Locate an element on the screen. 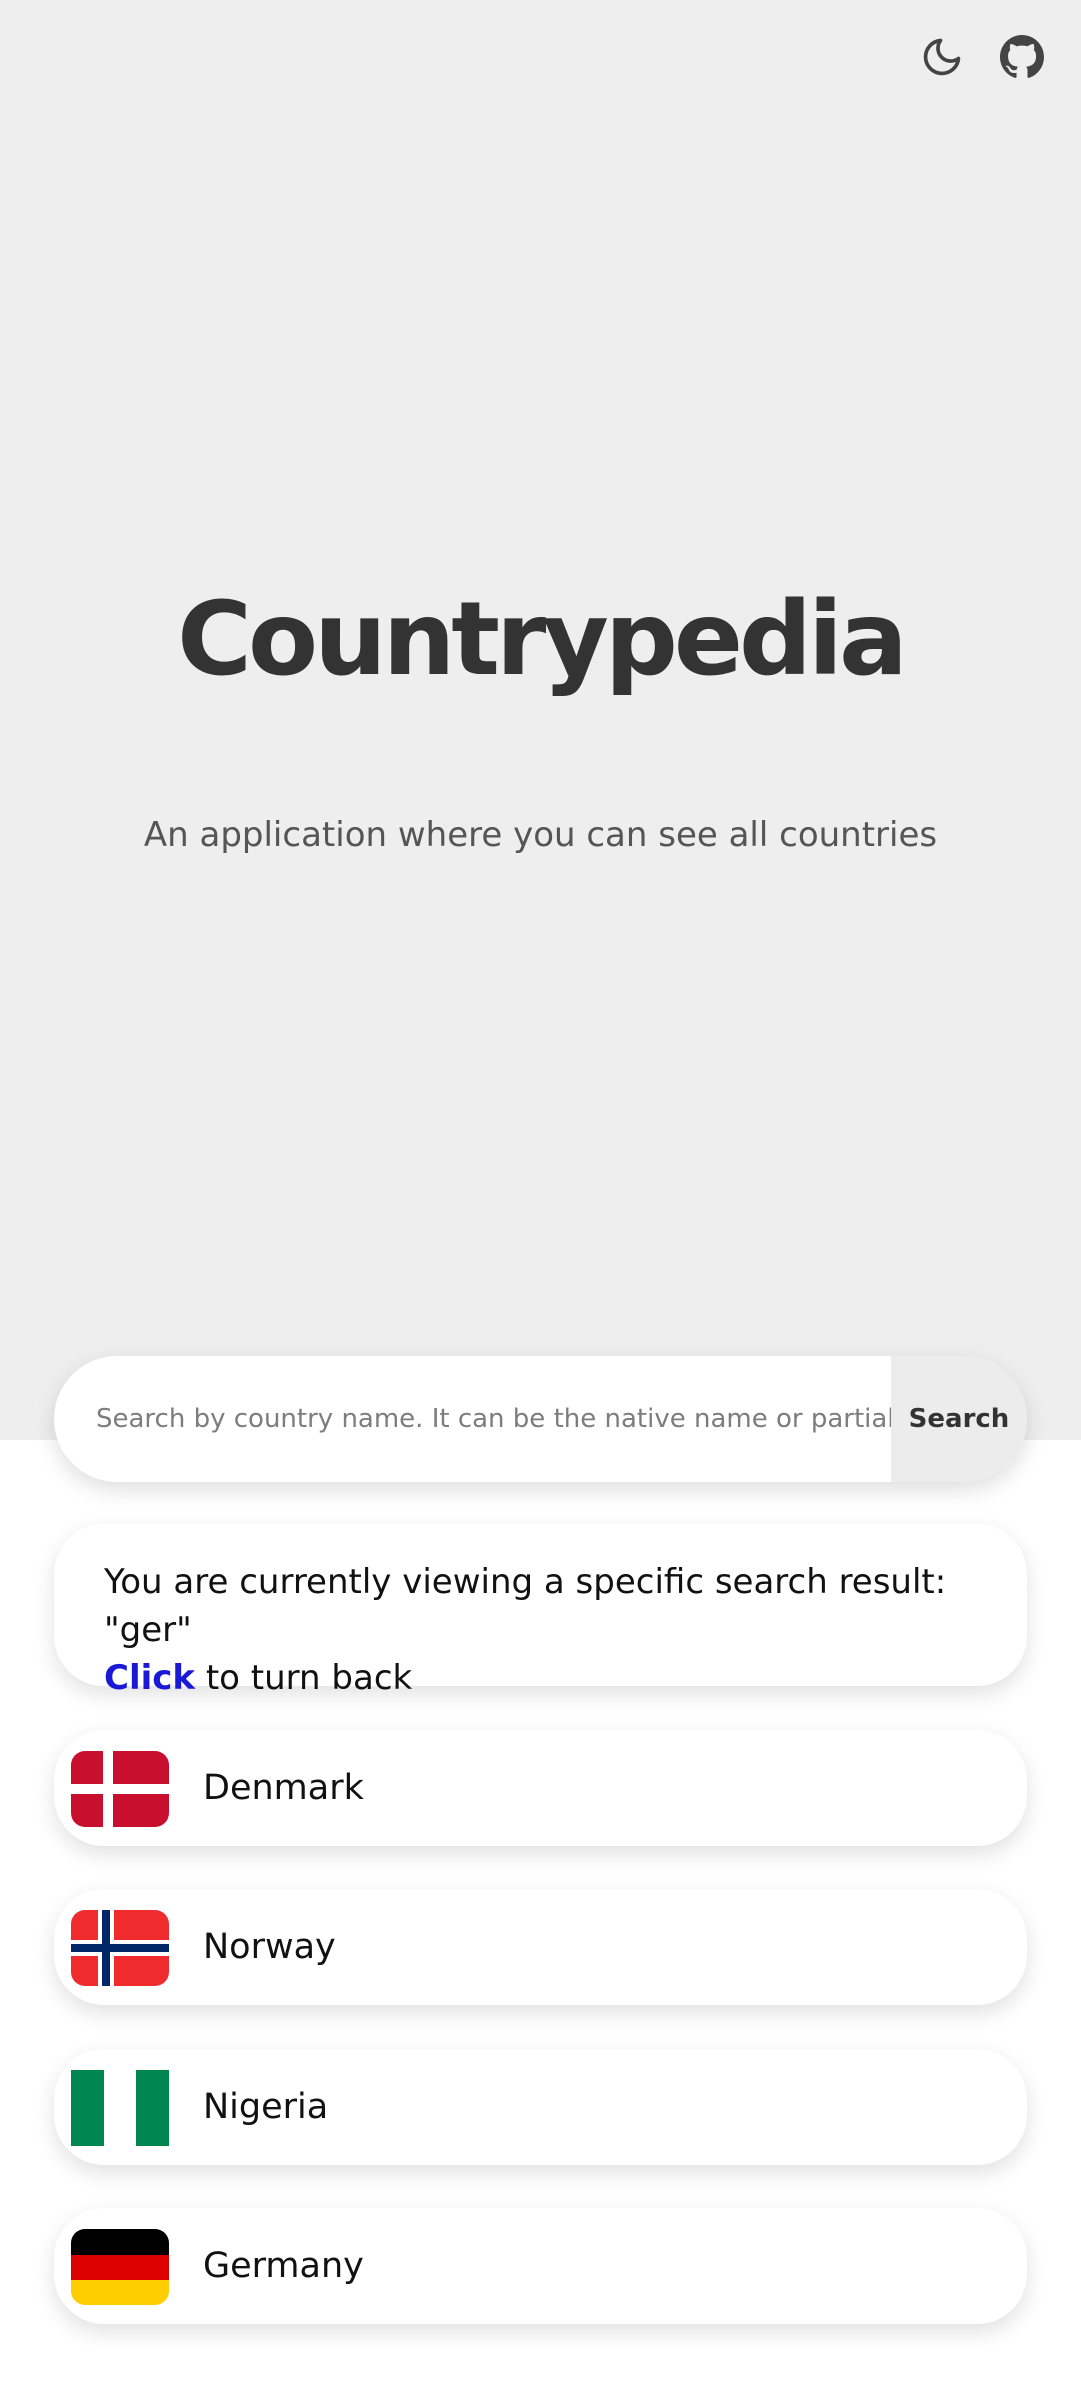 The width and height of the screenshot is (1081, 2401). country-item-denmark: Denmark is located at coordinates (540, 1788).